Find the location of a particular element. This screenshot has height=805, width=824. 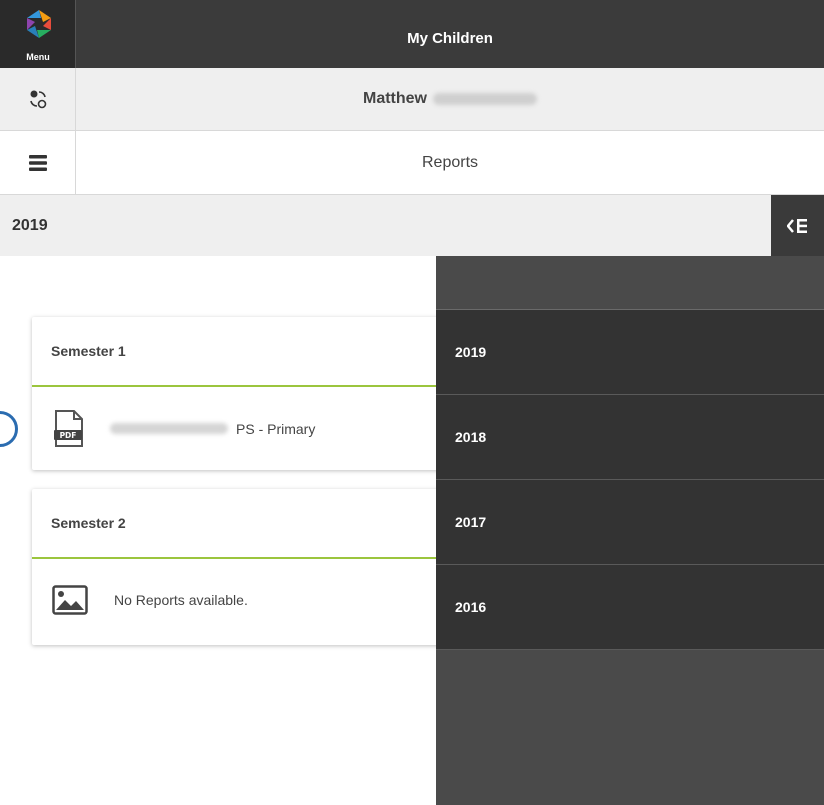

switch-student-button is located at coordinates (38, 99).